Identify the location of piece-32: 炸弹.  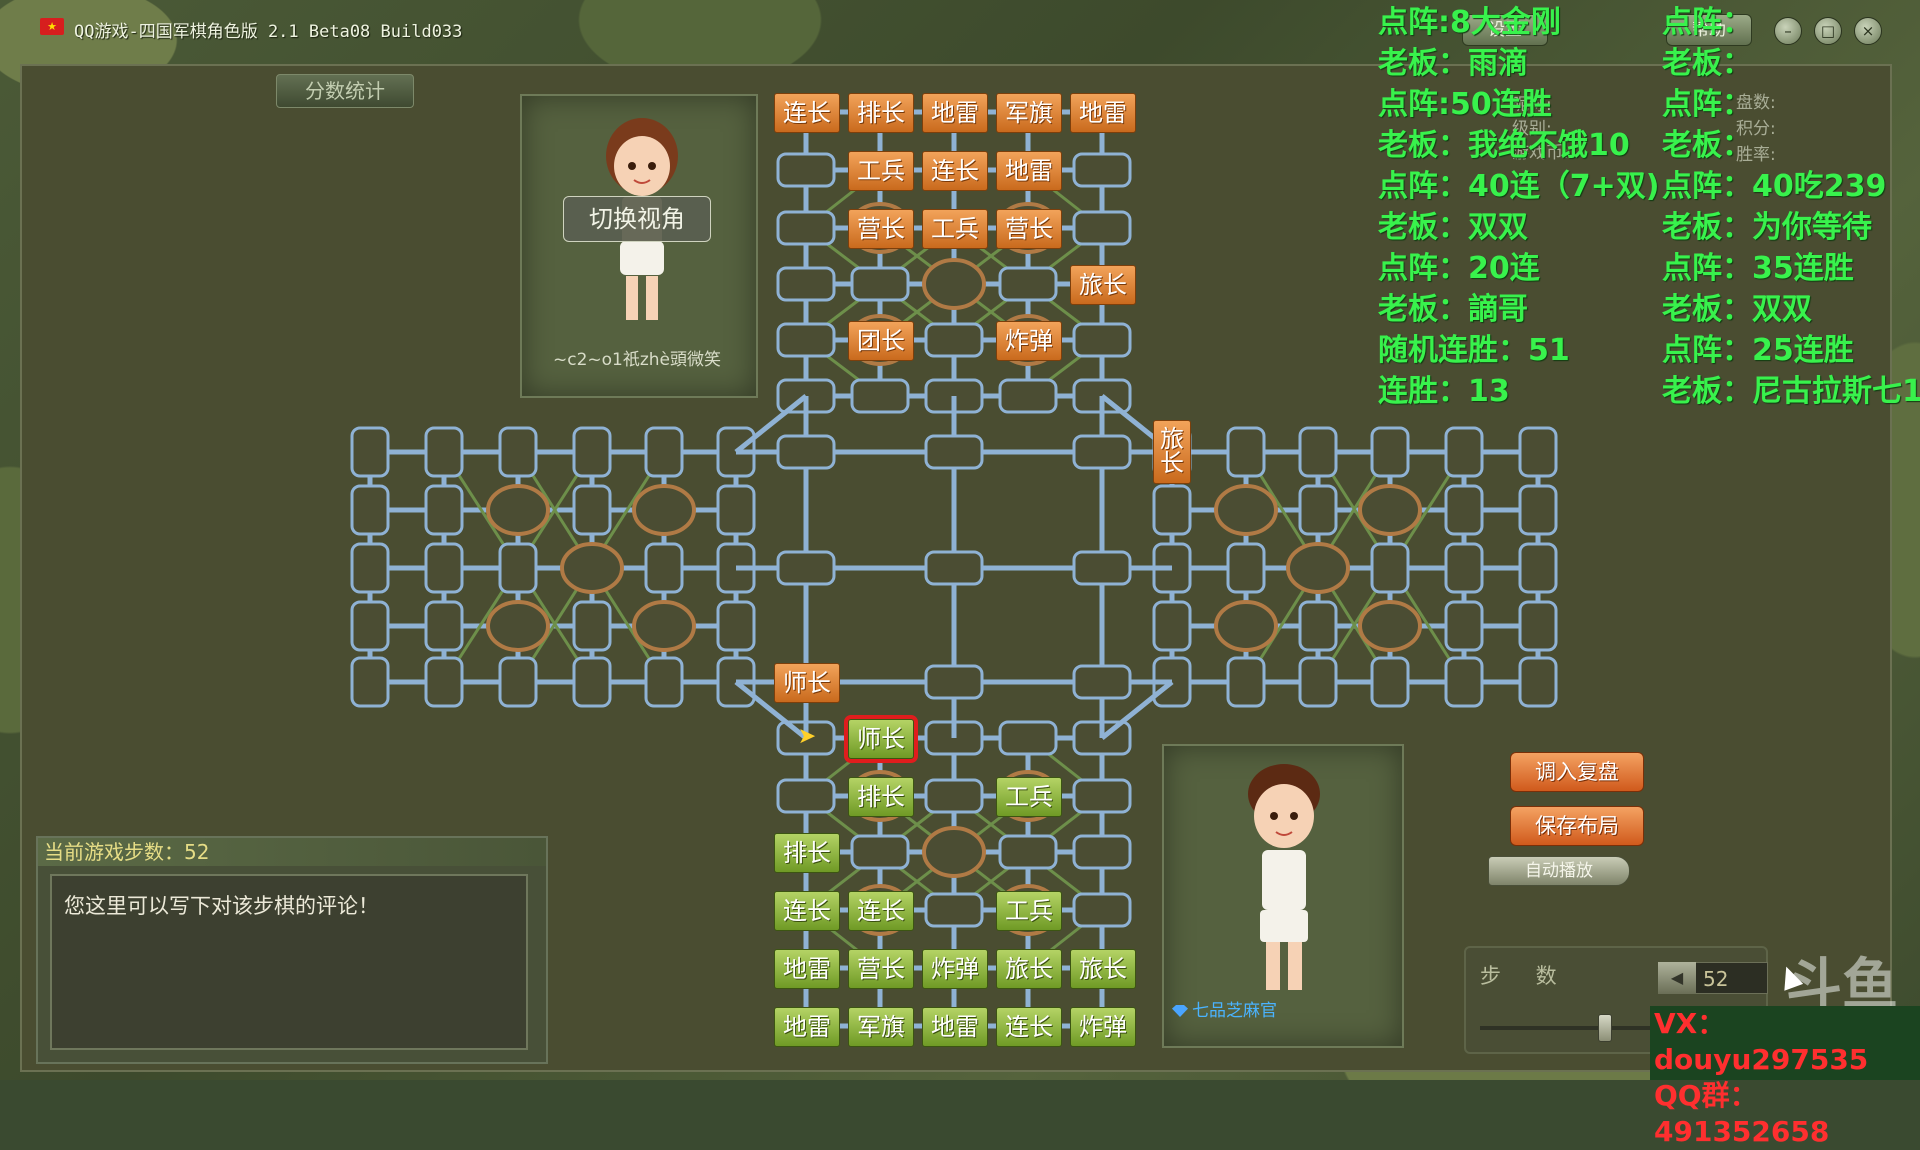
(1103, 1027).